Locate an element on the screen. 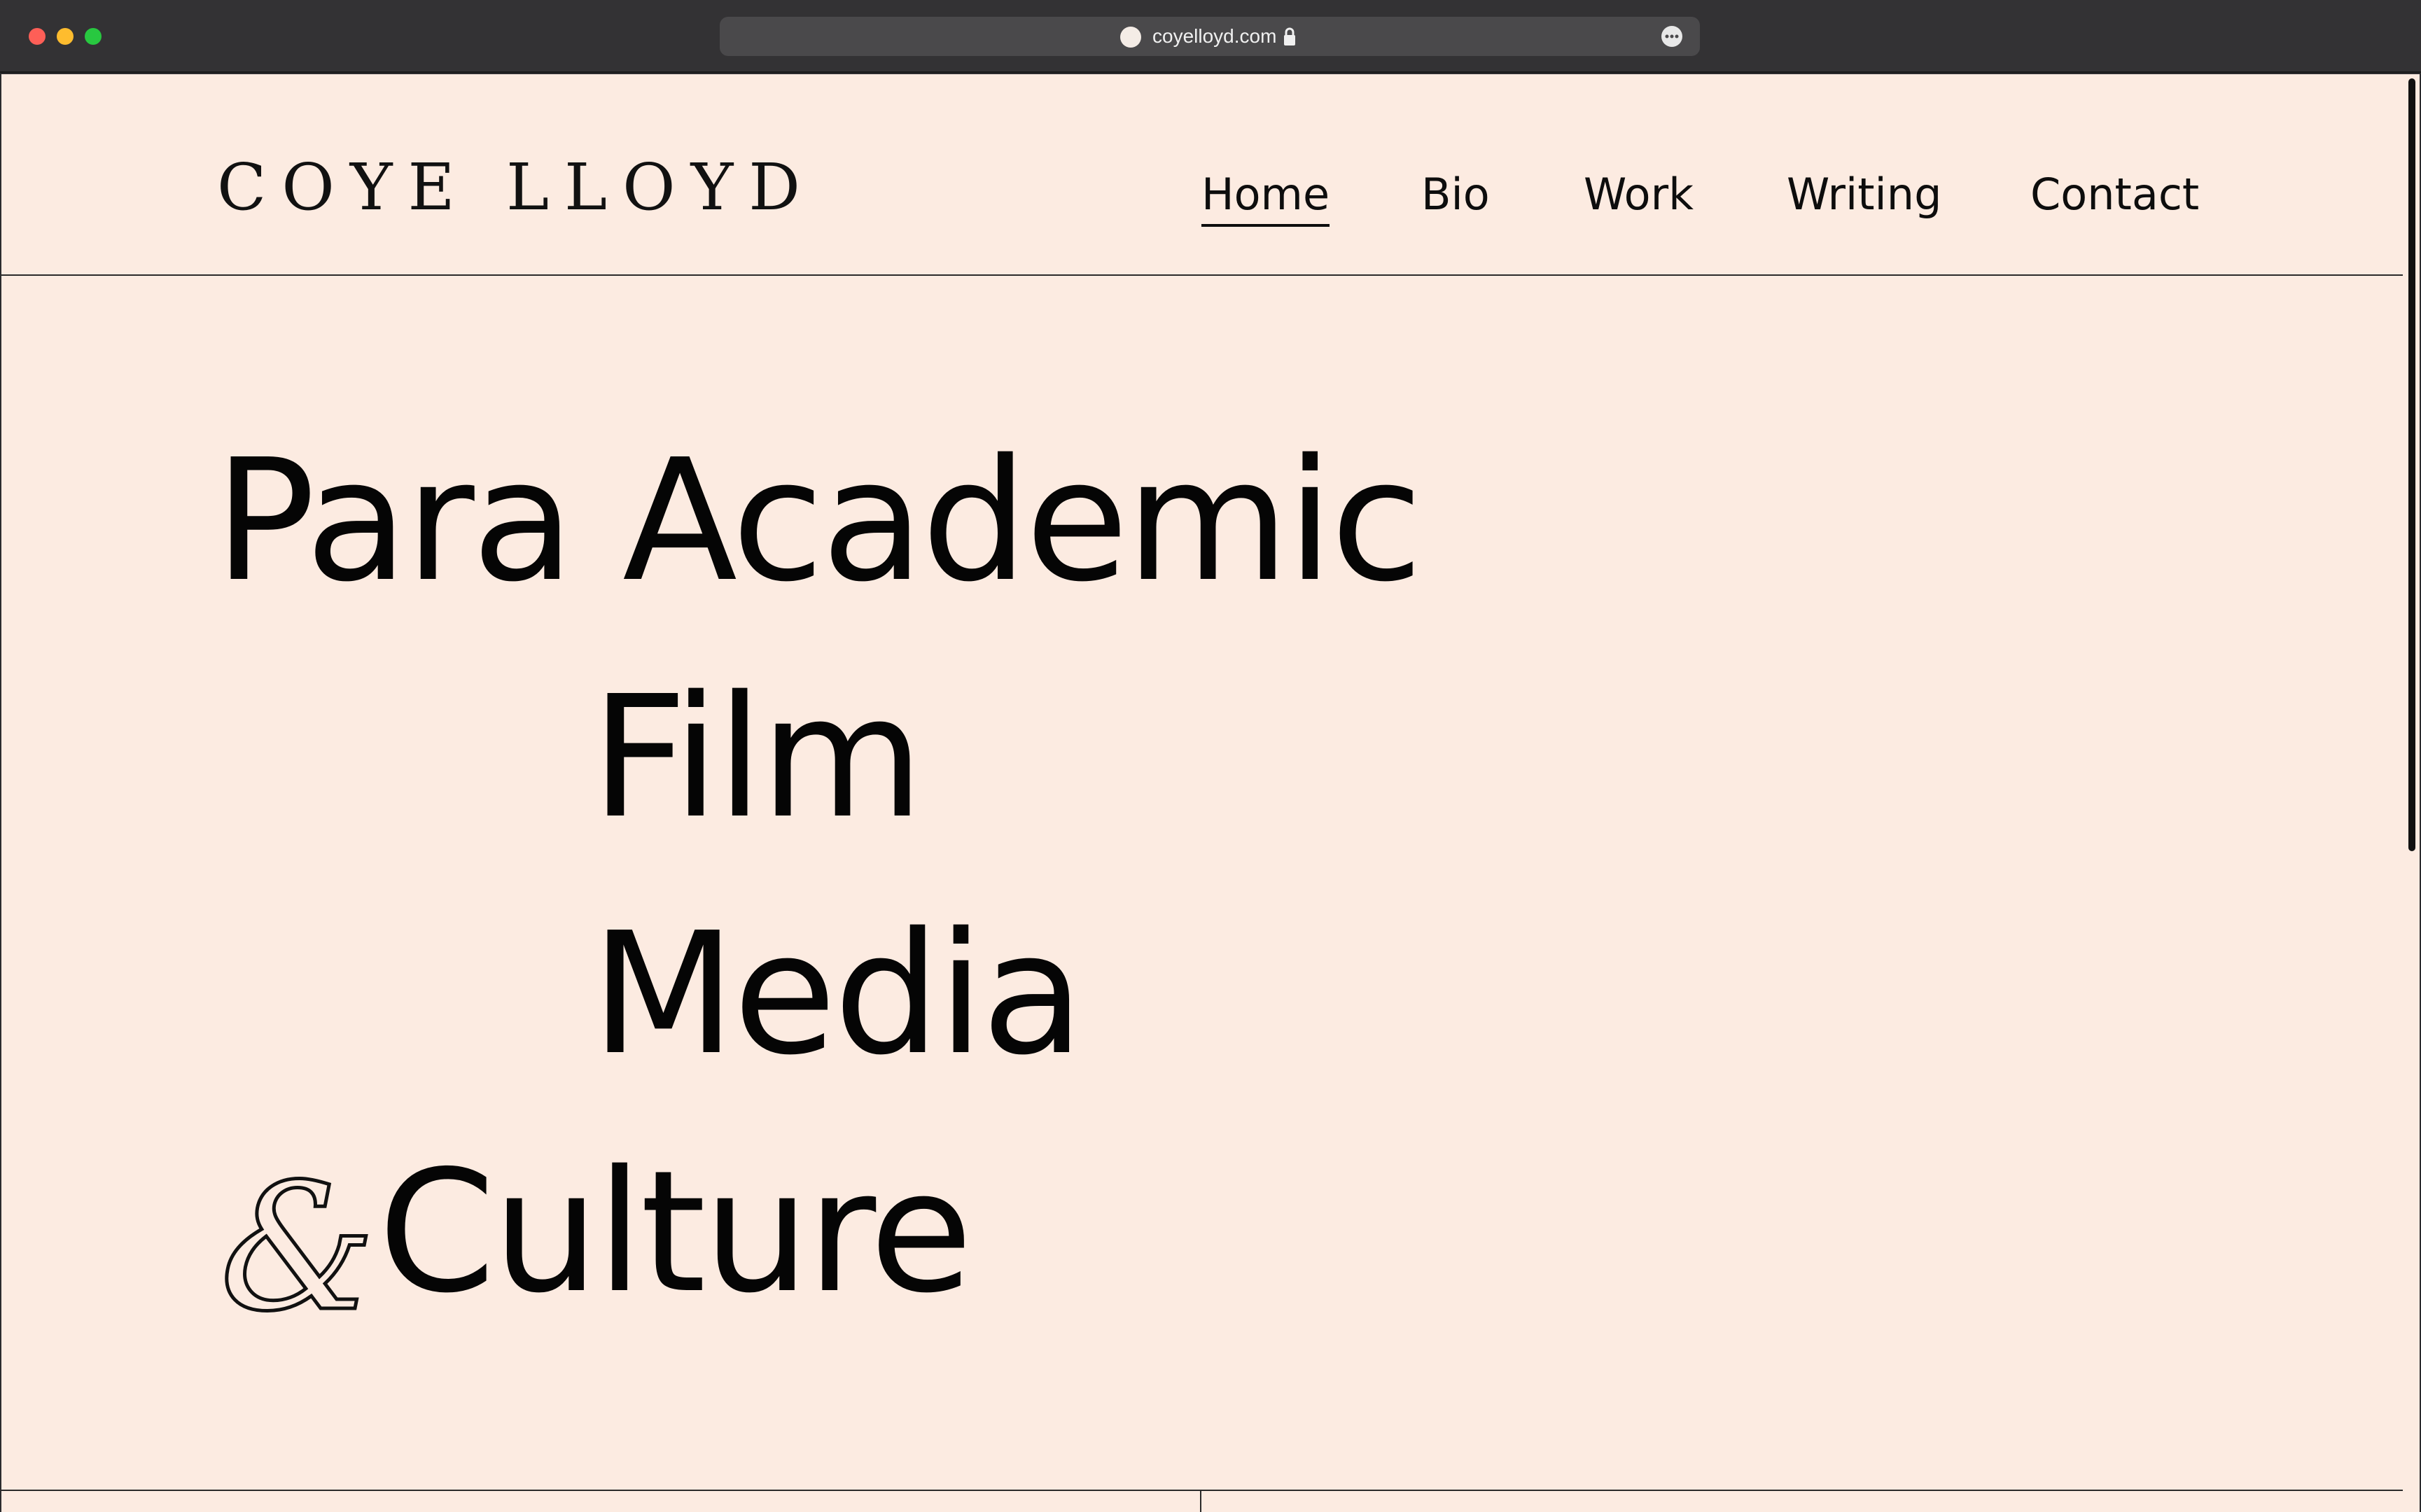  page-scrollbar is located at coordinates (2413, 793).